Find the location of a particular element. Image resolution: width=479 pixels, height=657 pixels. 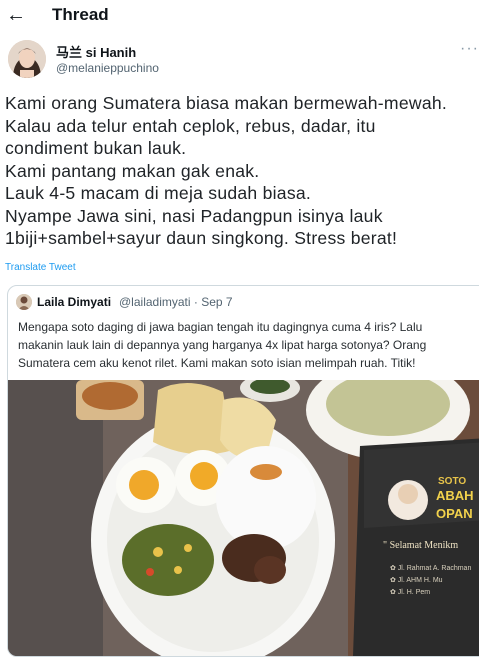

author-handle: @melanieppuchino is located at coordinates (107, 68).